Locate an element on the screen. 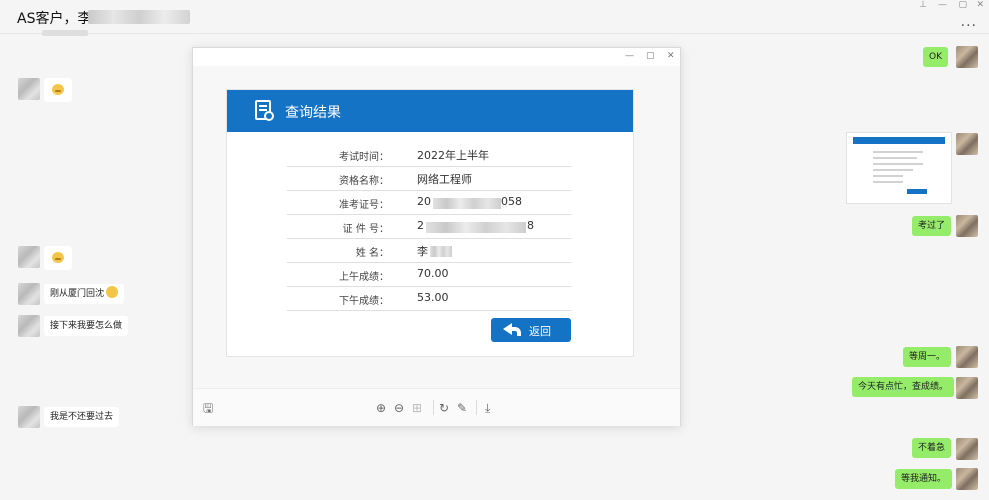  row-label: 姓 名： is located at coordinates (372, 253).